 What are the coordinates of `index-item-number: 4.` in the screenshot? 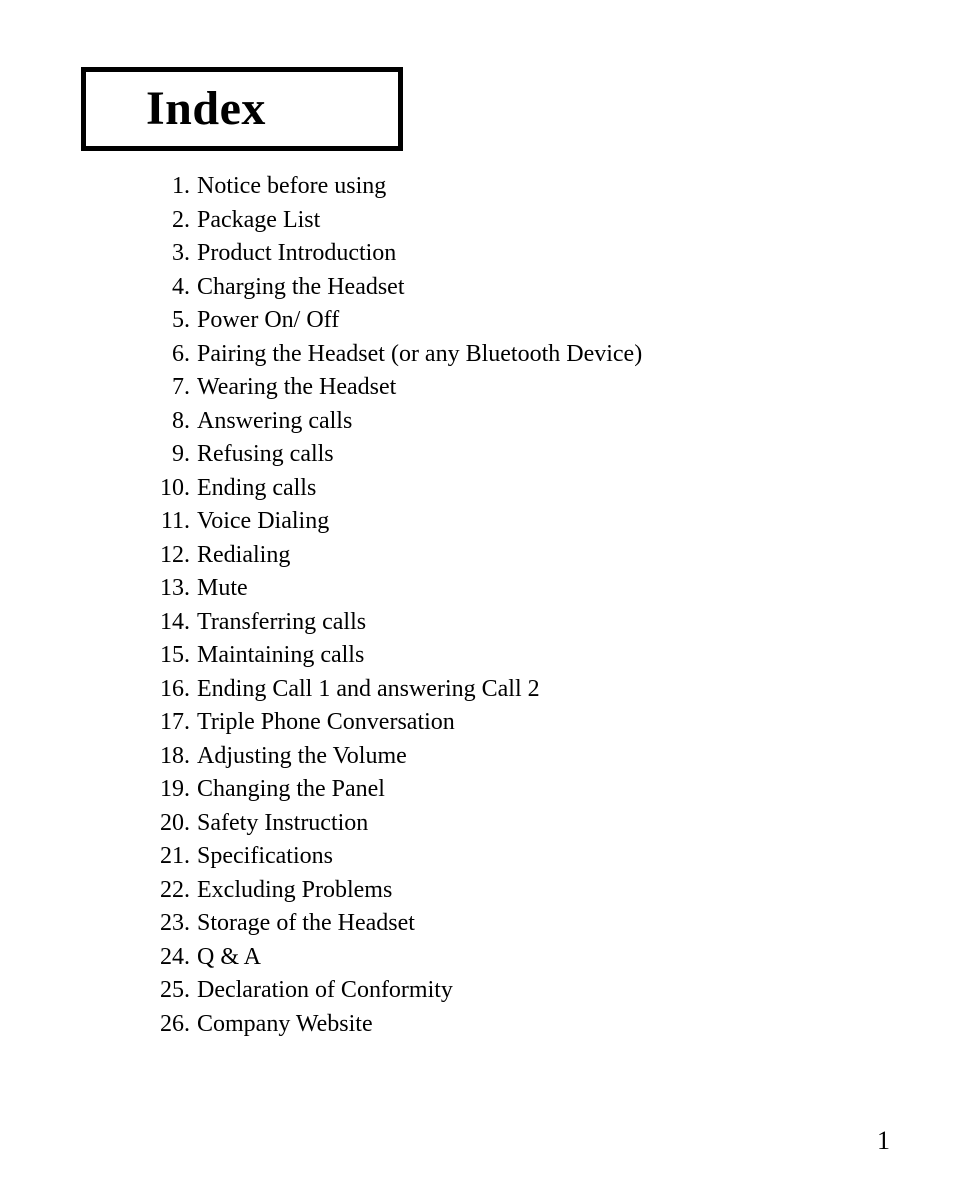 It's located at (181, 286).